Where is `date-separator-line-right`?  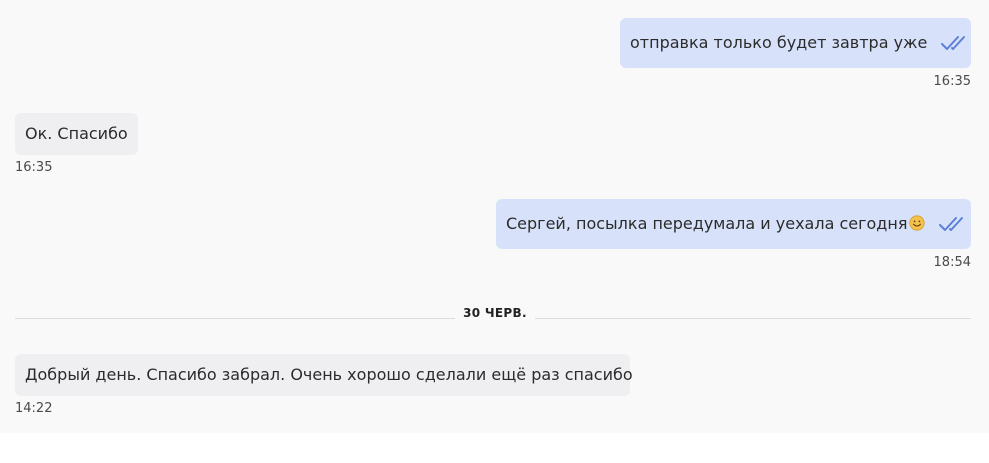 date-separator-line-right is located at coordinates (753, 318).